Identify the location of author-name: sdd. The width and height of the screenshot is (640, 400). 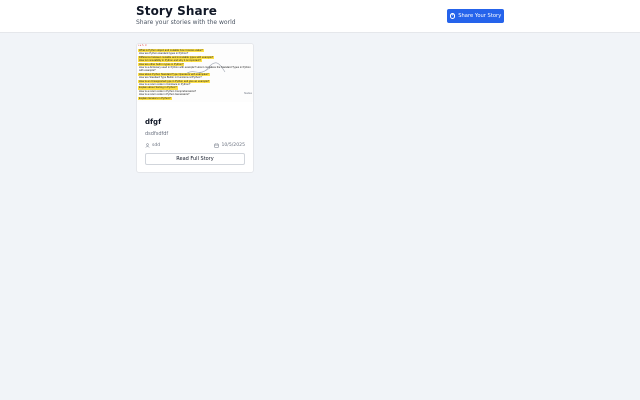
(156, 145).